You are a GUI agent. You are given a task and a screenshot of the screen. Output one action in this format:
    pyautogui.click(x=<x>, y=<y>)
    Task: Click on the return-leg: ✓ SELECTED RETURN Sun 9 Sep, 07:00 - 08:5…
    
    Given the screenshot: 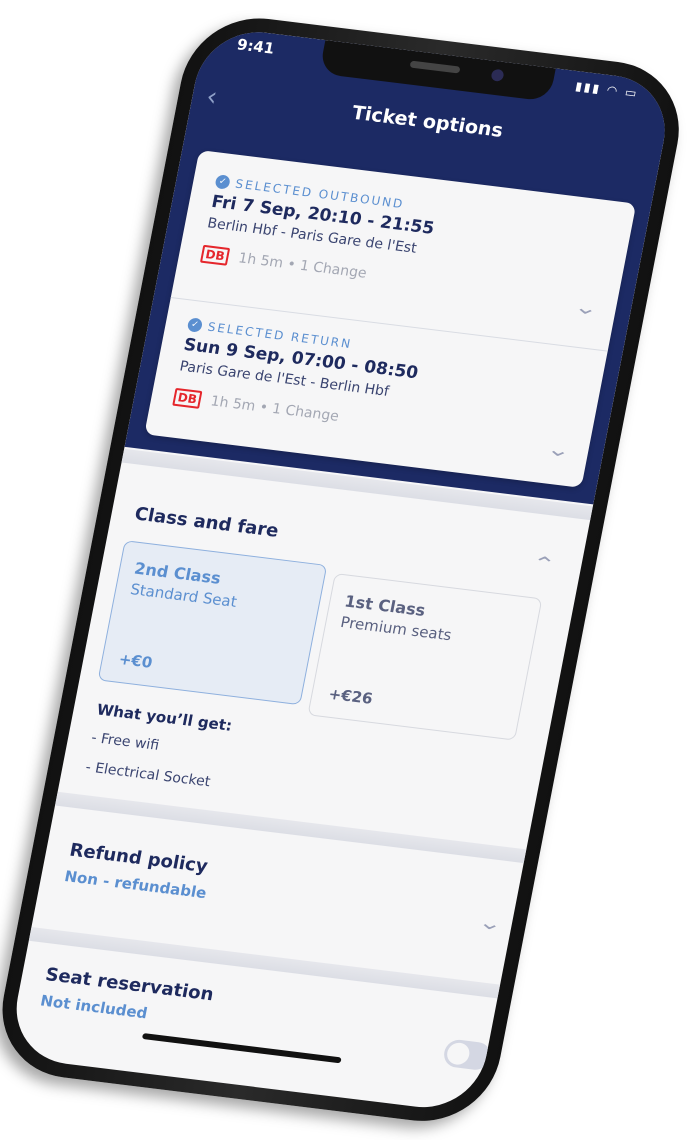 What is the action you would take?
    pyautogui.click(x=377, y=386)
    